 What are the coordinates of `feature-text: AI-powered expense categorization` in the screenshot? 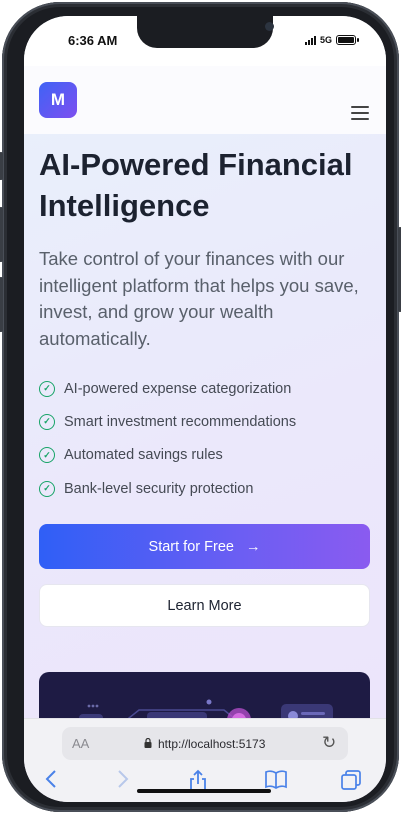 It's located at (178, 388).